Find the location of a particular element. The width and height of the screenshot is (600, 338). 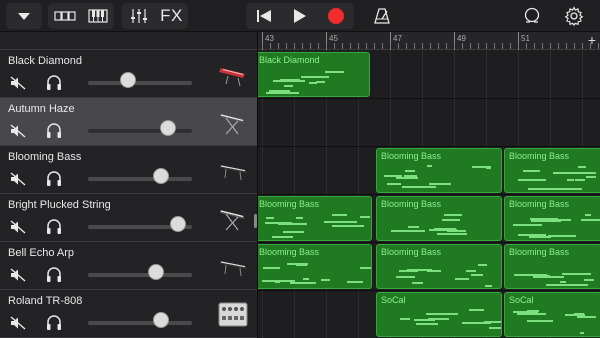

rewind-icon is located at coordinates (264, 16).